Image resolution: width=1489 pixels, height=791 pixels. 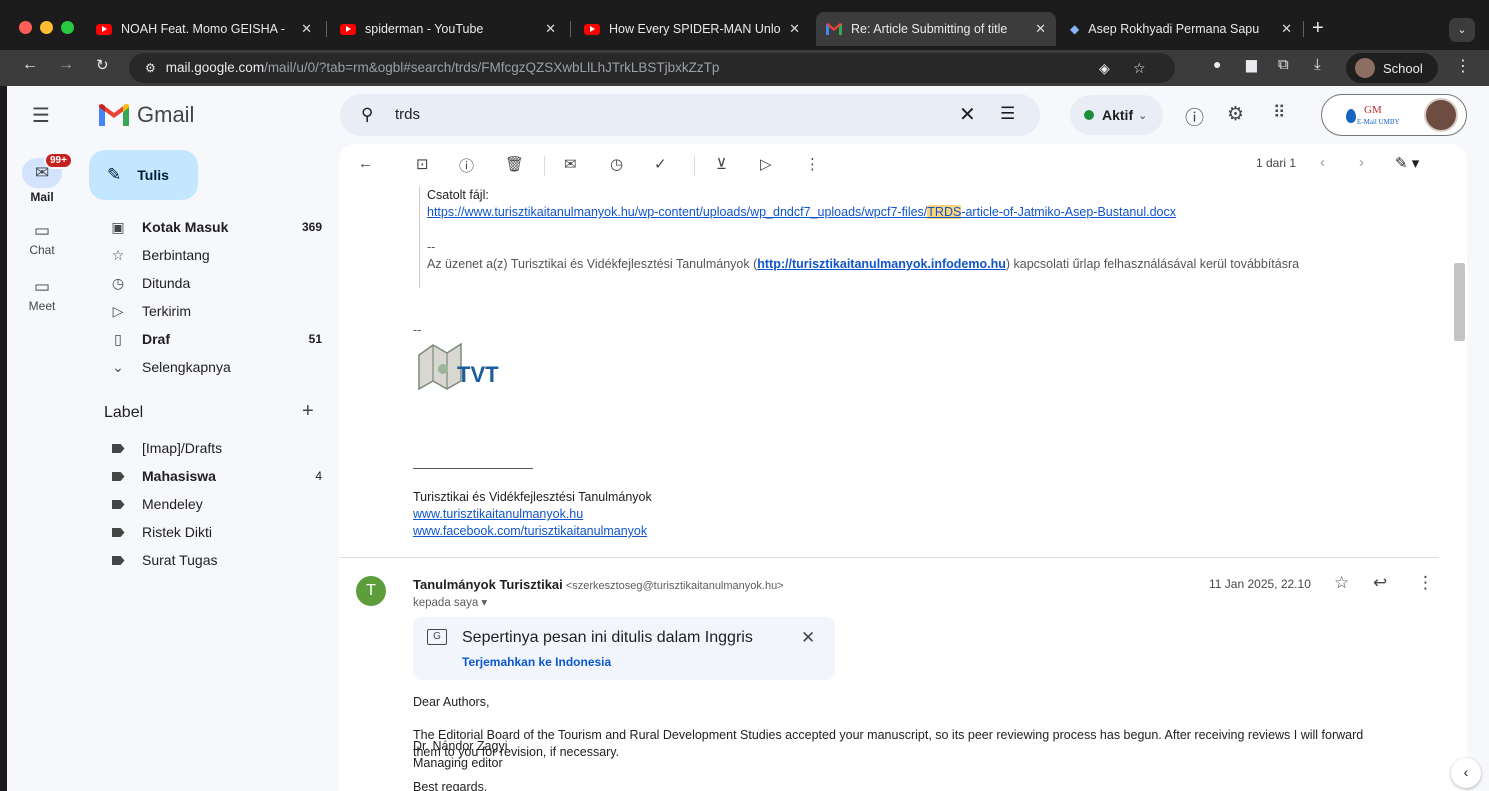 I want to click on snooze-icon: ◷, so click(x=616, y=164).